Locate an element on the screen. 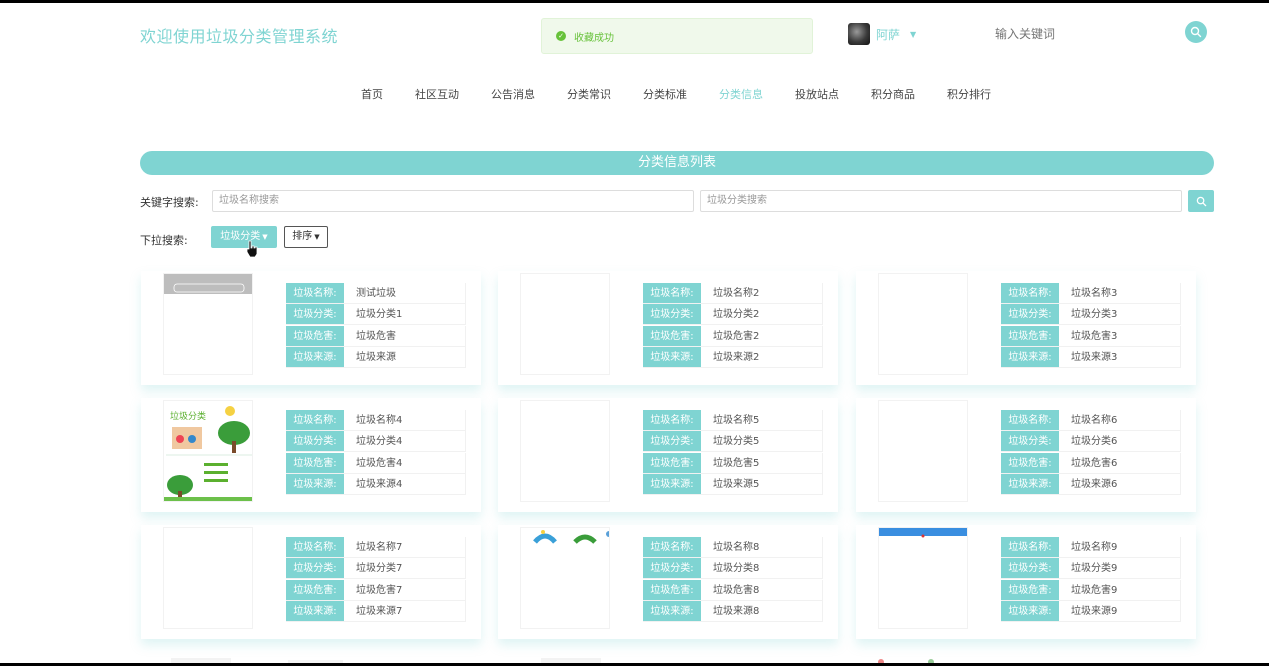  sort-dropdown: 排序 ▼ is located at coordinates (306, 237).